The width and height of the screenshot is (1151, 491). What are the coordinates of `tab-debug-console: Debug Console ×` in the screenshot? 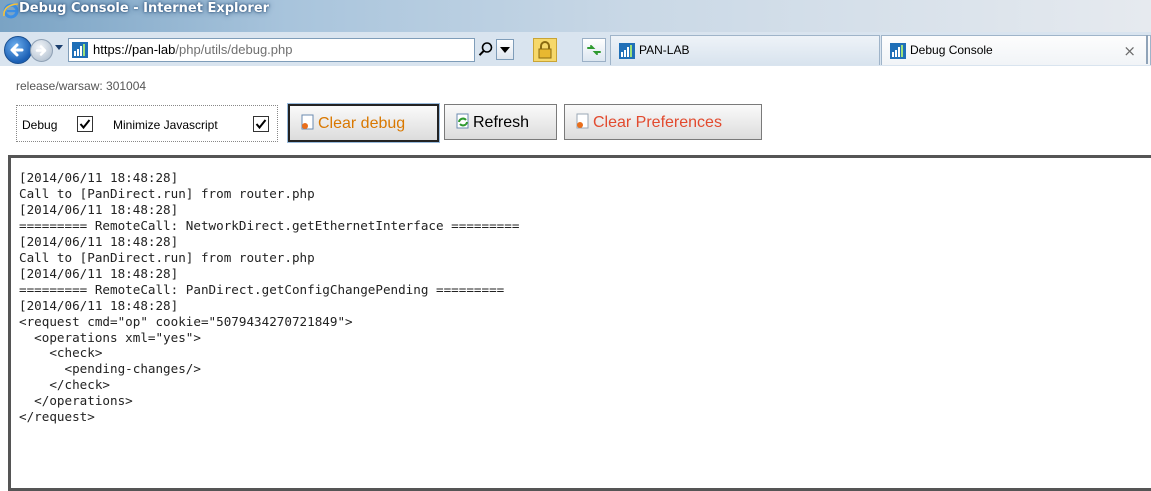 It's located at (1016, 50).